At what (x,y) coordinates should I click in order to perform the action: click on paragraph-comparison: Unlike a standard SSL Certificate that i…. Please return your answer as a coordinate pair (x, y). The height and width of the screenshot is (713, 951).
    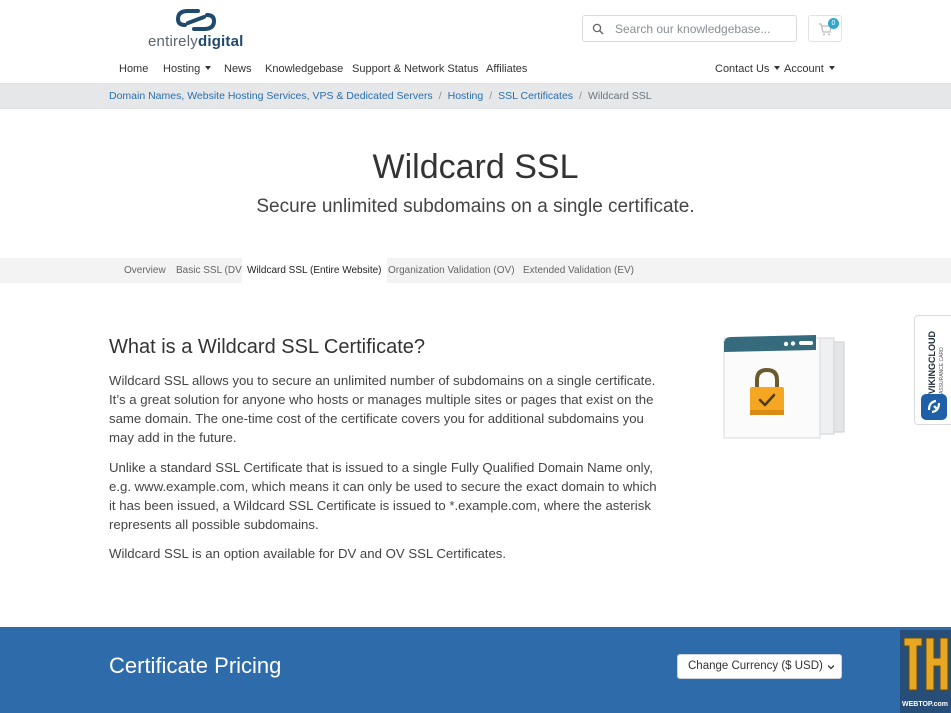
    Looking at the image, I should click on (383, 496).